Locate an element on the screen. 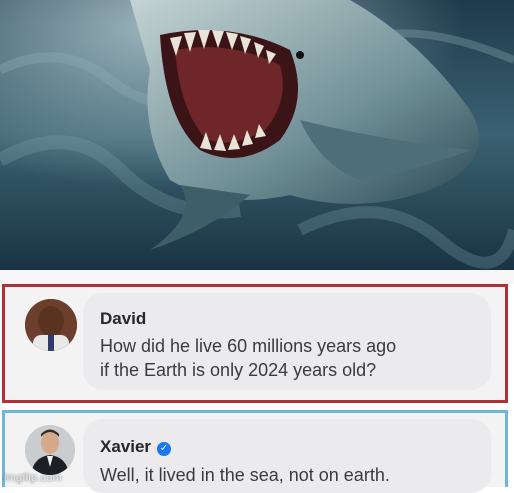  comment-line: Well, it lived in the sea, not on earth. is located at coordinates (245, 475).